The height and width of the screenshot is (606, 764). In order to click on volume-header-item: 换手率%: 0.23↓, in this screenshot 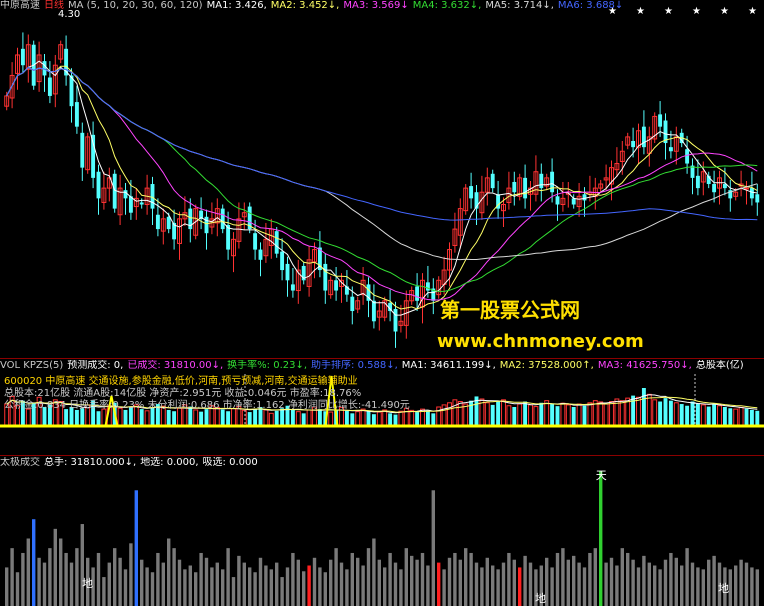, I will do `click(267, 365)`.